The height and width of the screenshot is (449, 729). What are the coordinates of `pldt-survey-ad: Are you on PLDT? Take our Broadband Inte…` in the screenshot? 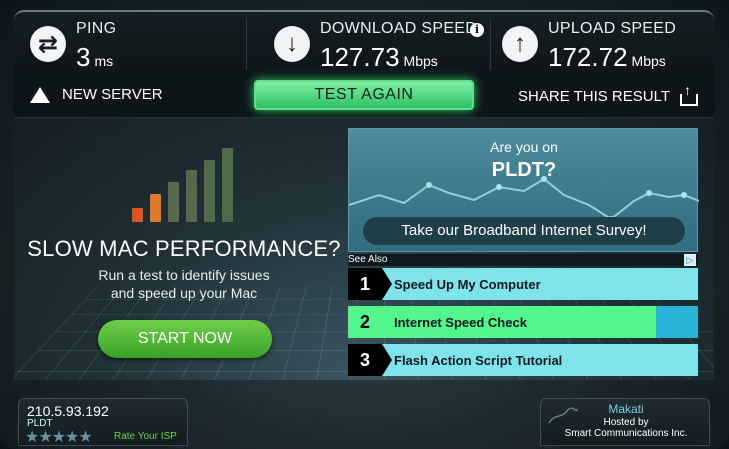 It's located at (523, 190).